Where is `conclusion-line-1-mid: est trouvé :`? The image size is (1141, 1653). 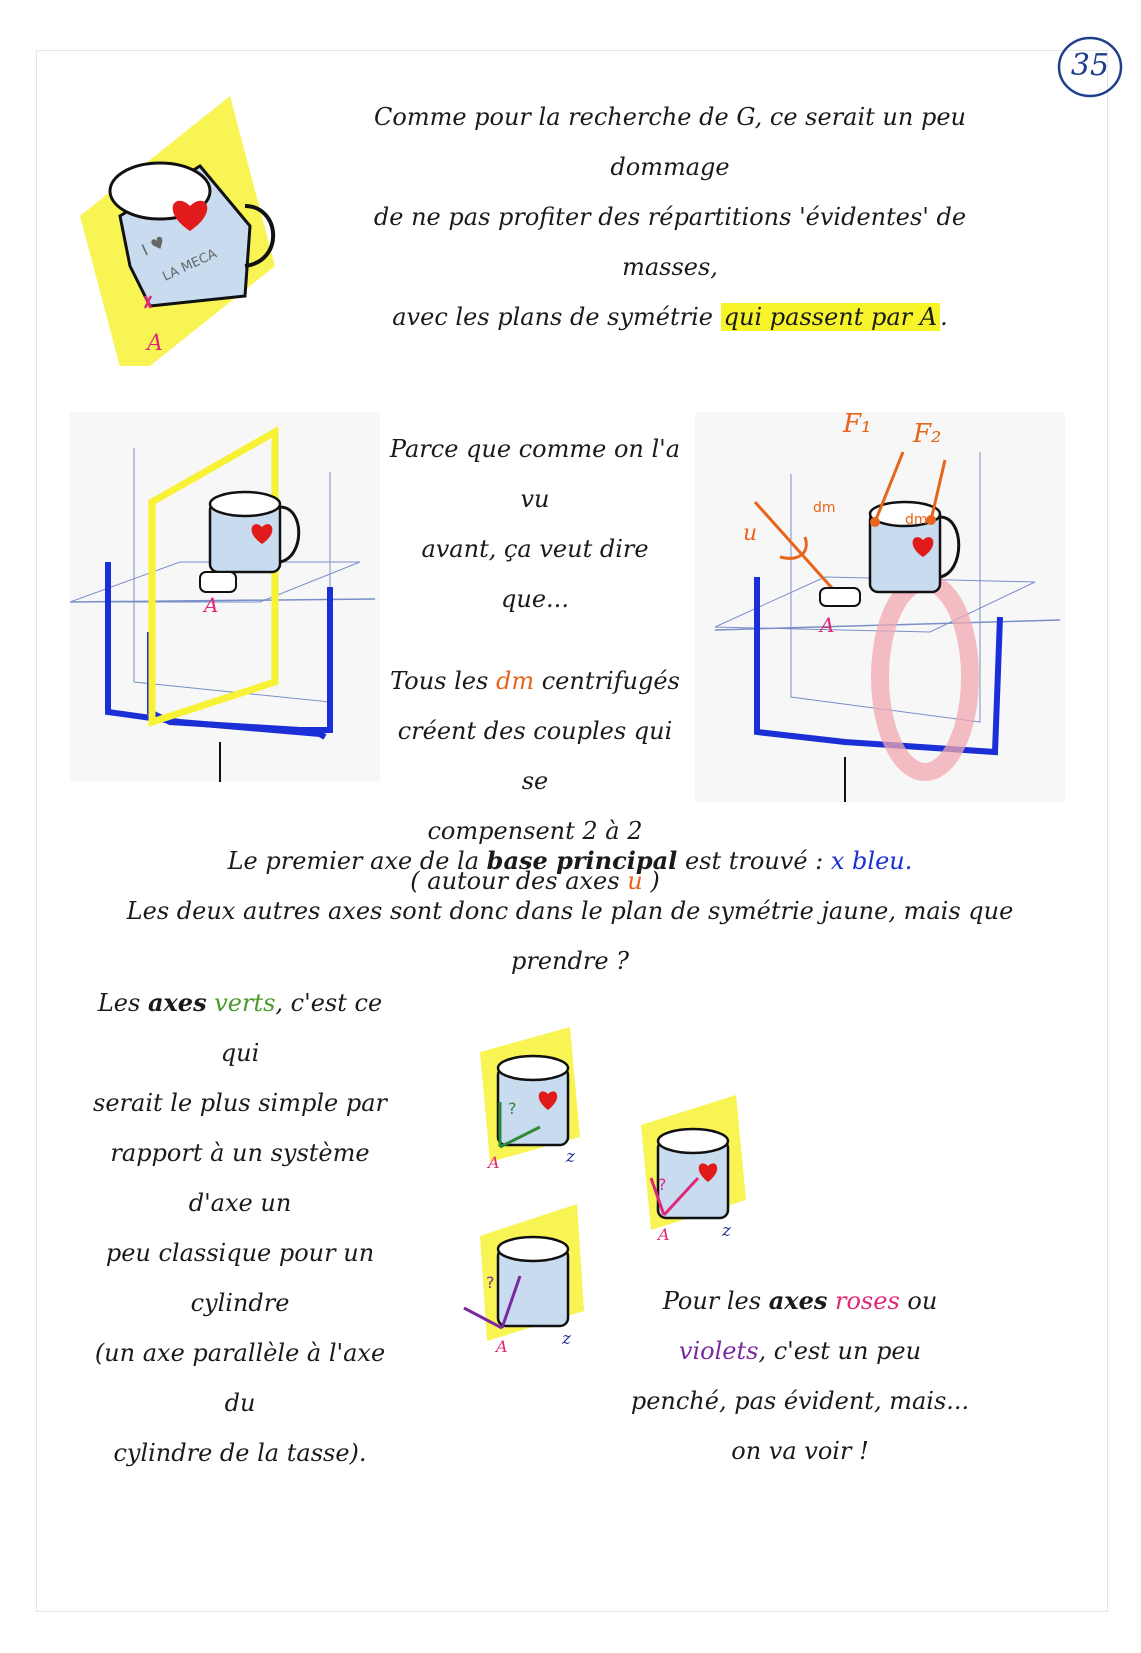
conclusion-line-1-mid: est trouvé : is located at coordinates (754, 861).